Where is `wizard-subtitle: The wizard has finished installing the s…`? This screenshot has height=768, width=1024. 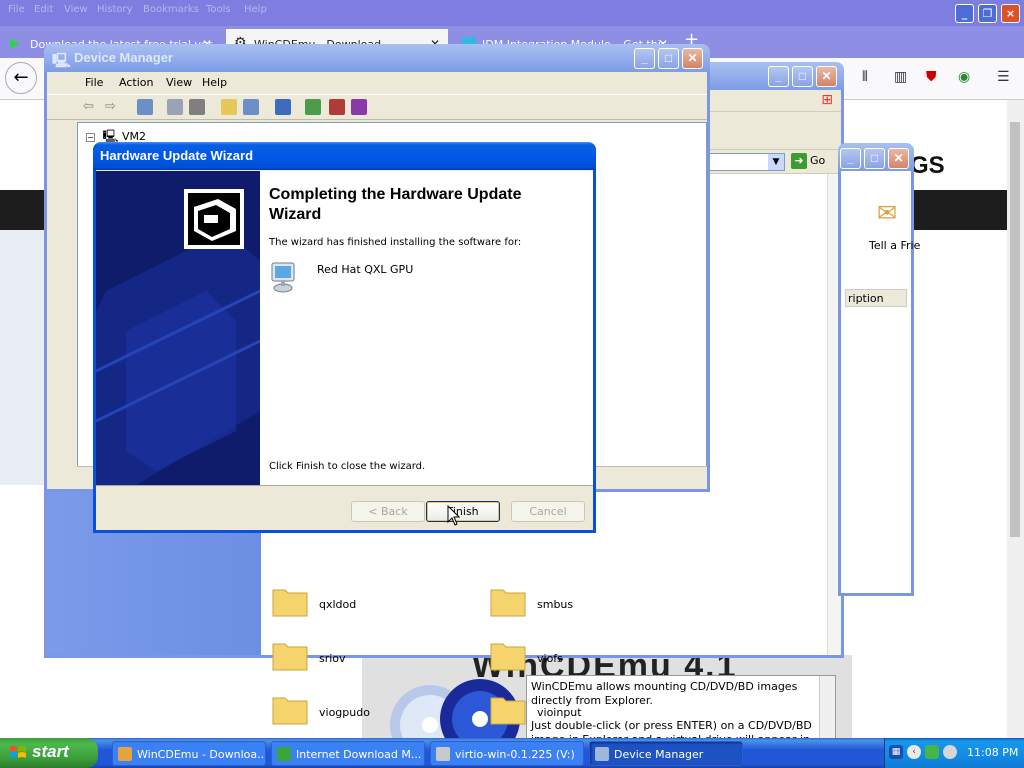 wizard-subtitle: The wizard has finished installing the s… is located at coordinates (395, 242).